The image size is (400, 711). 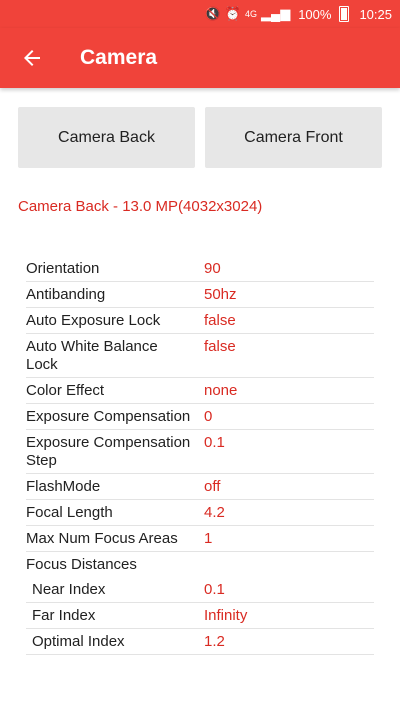 What do you see at coordinates (106, 137) in the screenshot?
I see `camera-back-button: Camera Back` at bounding box center [106, 137].